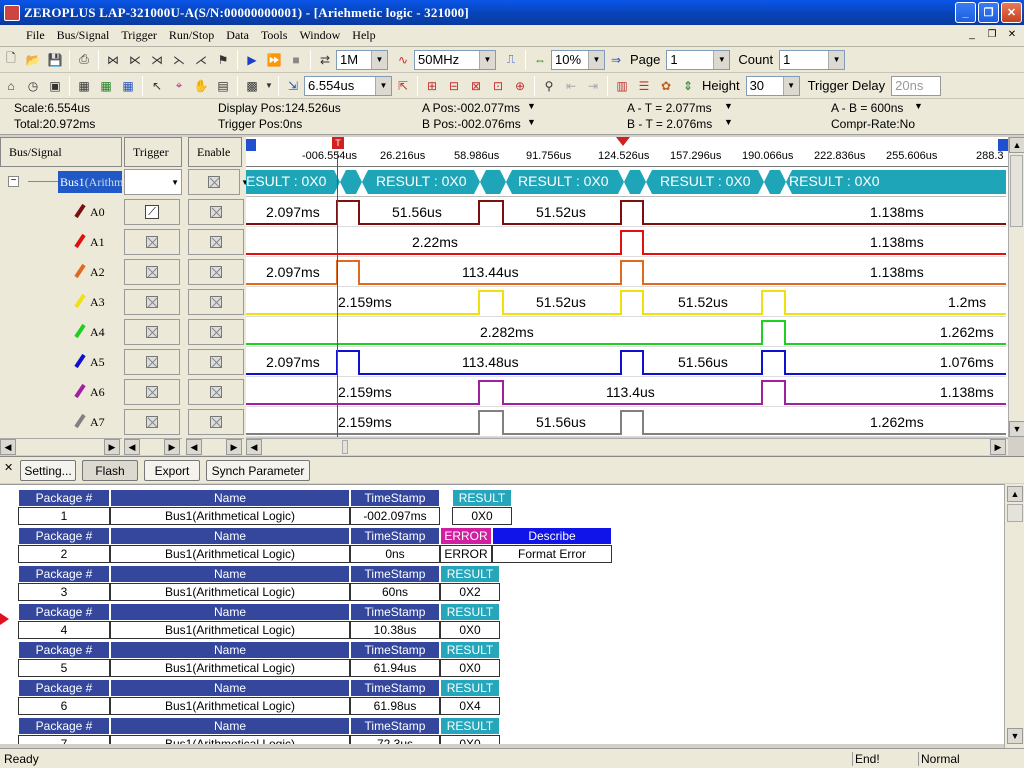 The image size is (1024, 768). I want to click on a-minus-t-text: A - T = 2.077ms, so click(669, 108).